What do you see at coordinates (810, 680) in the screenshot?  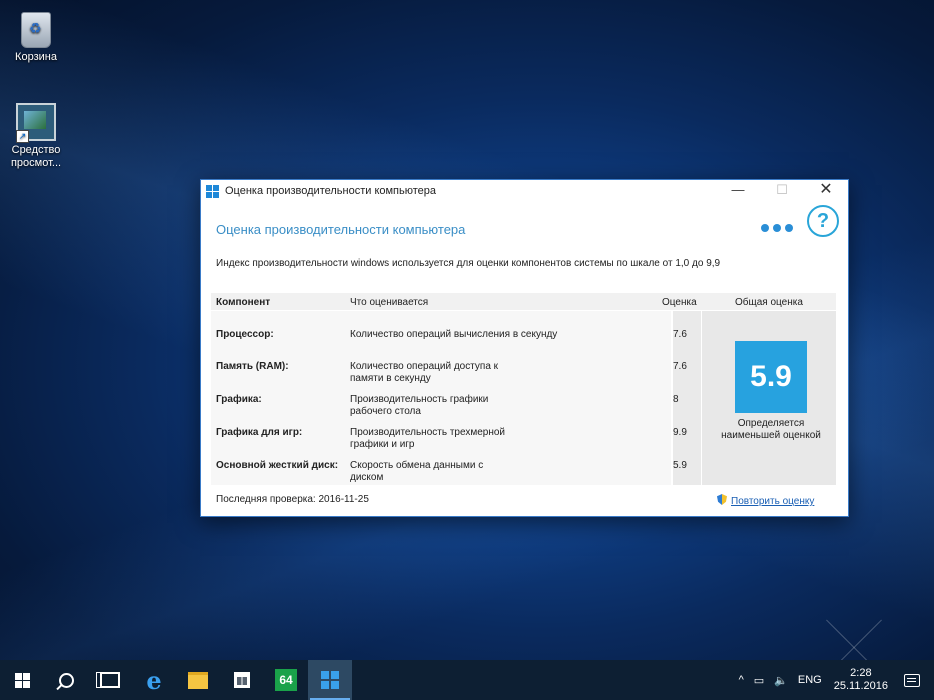 I see `language-indicator: ENG` at bounding box center [810, 680].